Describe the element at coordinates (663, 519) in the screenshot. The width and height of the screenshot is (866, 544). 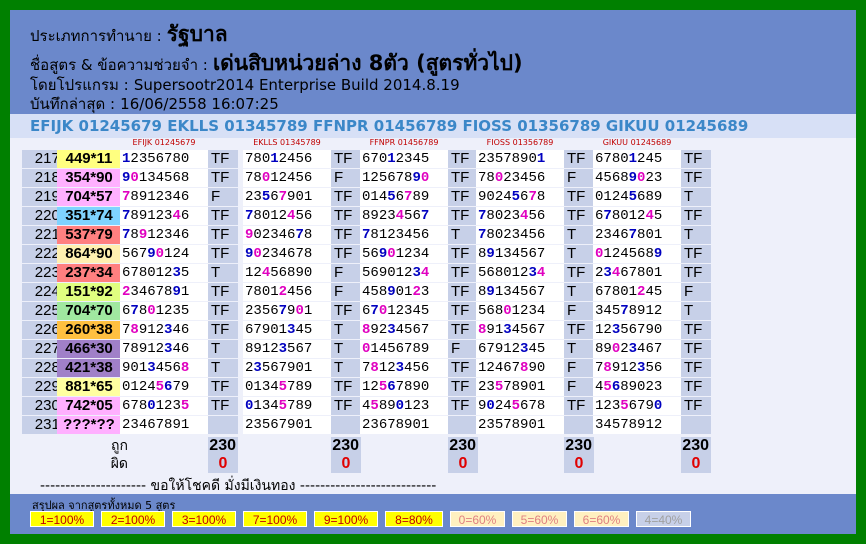
I see `digit-percent-badge: 4=40%` at that location.